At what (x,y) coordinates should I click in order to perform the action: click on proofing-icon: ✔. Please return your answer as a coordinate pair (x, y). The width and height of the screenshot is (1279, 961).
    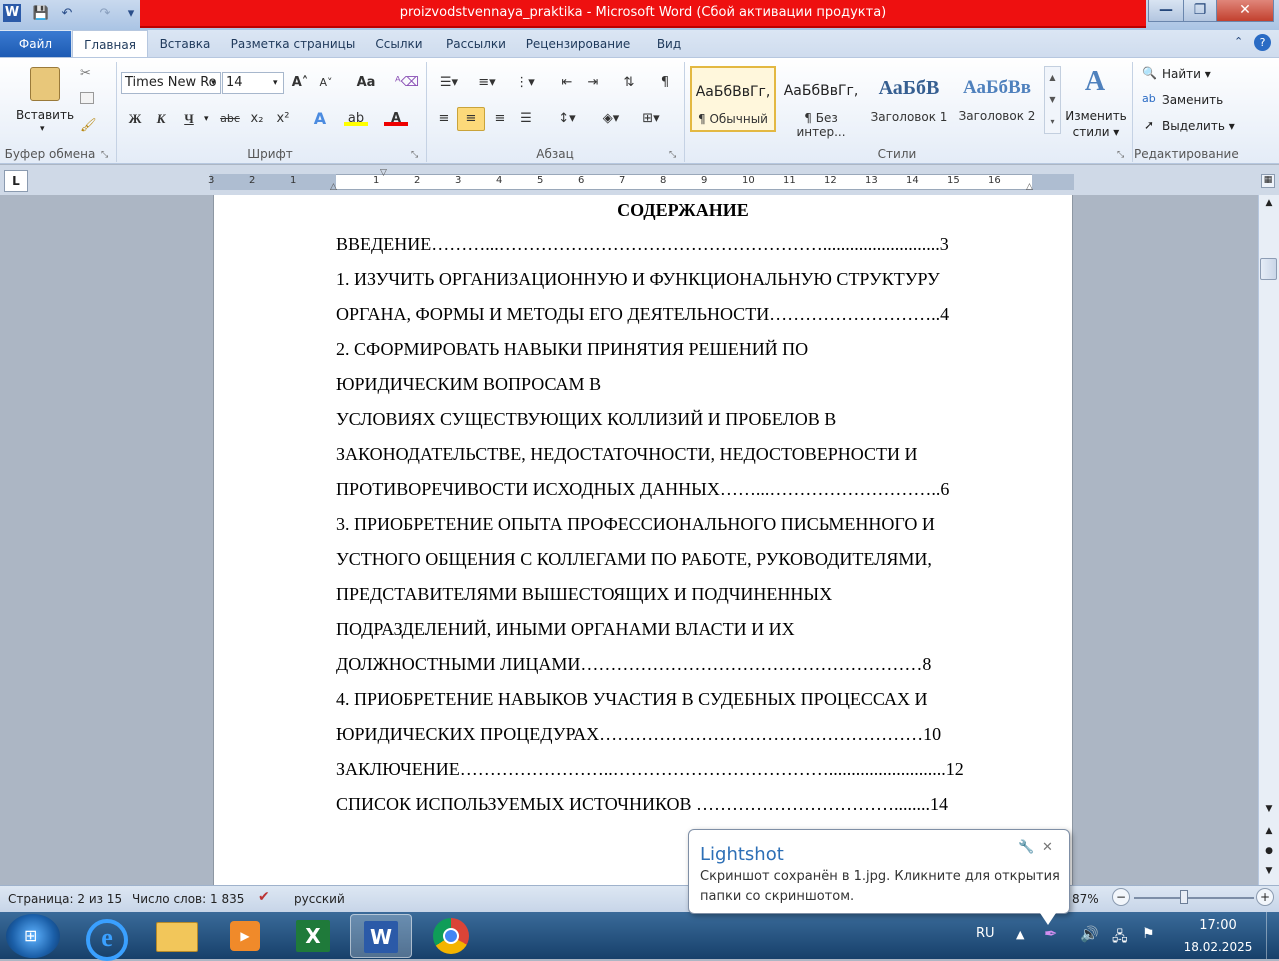
    Looking at the image, I should click on (264, 897).